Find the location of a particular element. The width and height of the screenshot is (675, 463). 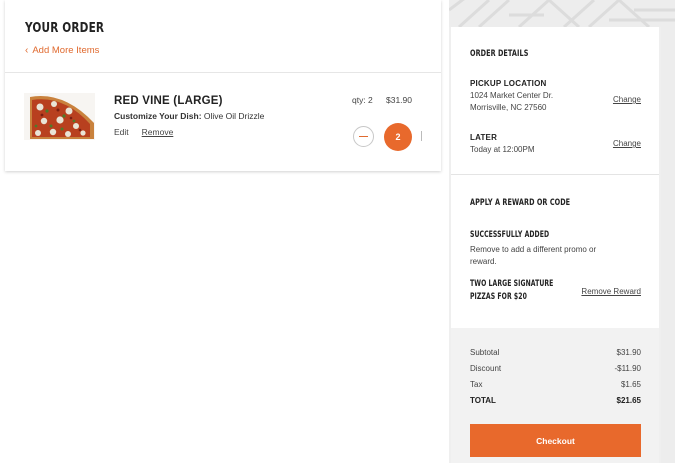

add-more-items-label: Add More Items is located at coordinates (66, 50).